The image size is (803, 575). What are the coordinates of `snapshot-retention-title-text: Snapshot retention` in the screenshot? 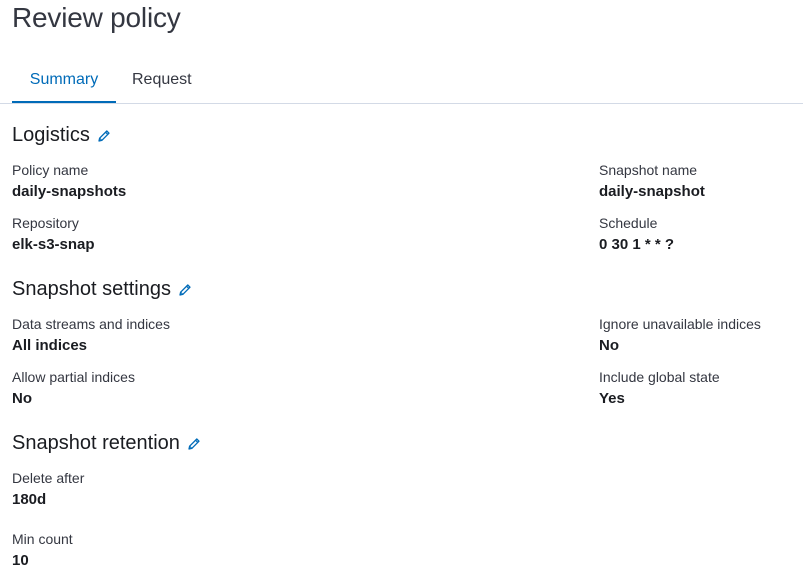 It's located at (96, 443).